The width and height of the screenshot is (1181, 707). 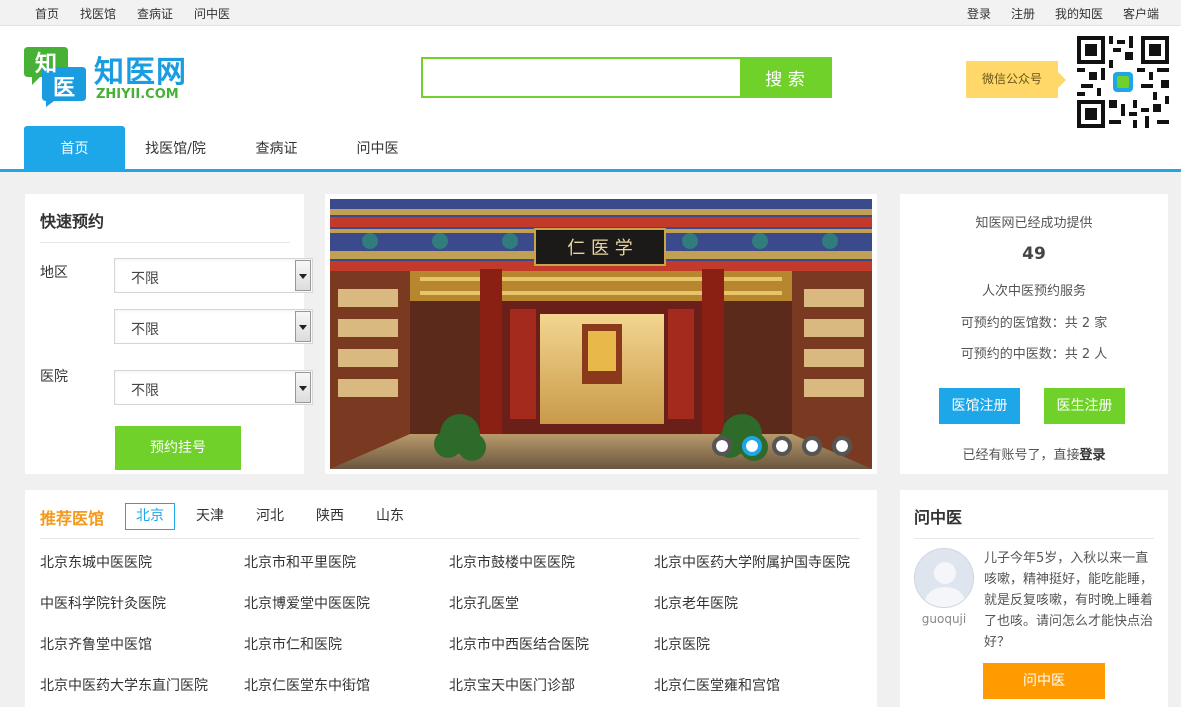 I want to click on region-tab-hebei: 河北, so click(x=270, y=516).